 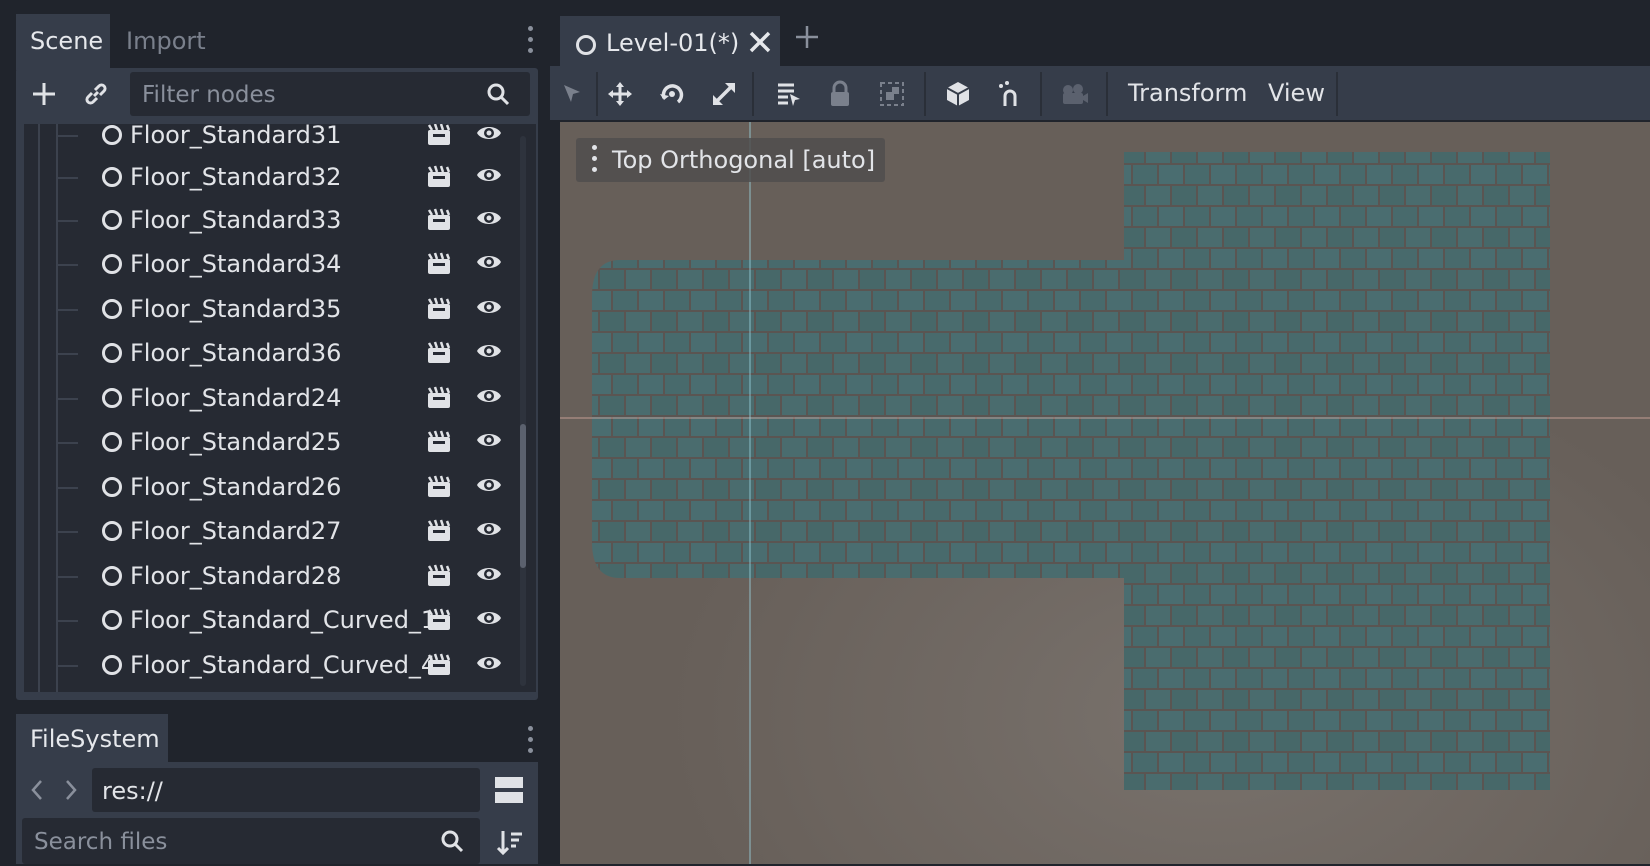 I want to click on tree-row: Floor_Standard32, so click(x=279, y=178).